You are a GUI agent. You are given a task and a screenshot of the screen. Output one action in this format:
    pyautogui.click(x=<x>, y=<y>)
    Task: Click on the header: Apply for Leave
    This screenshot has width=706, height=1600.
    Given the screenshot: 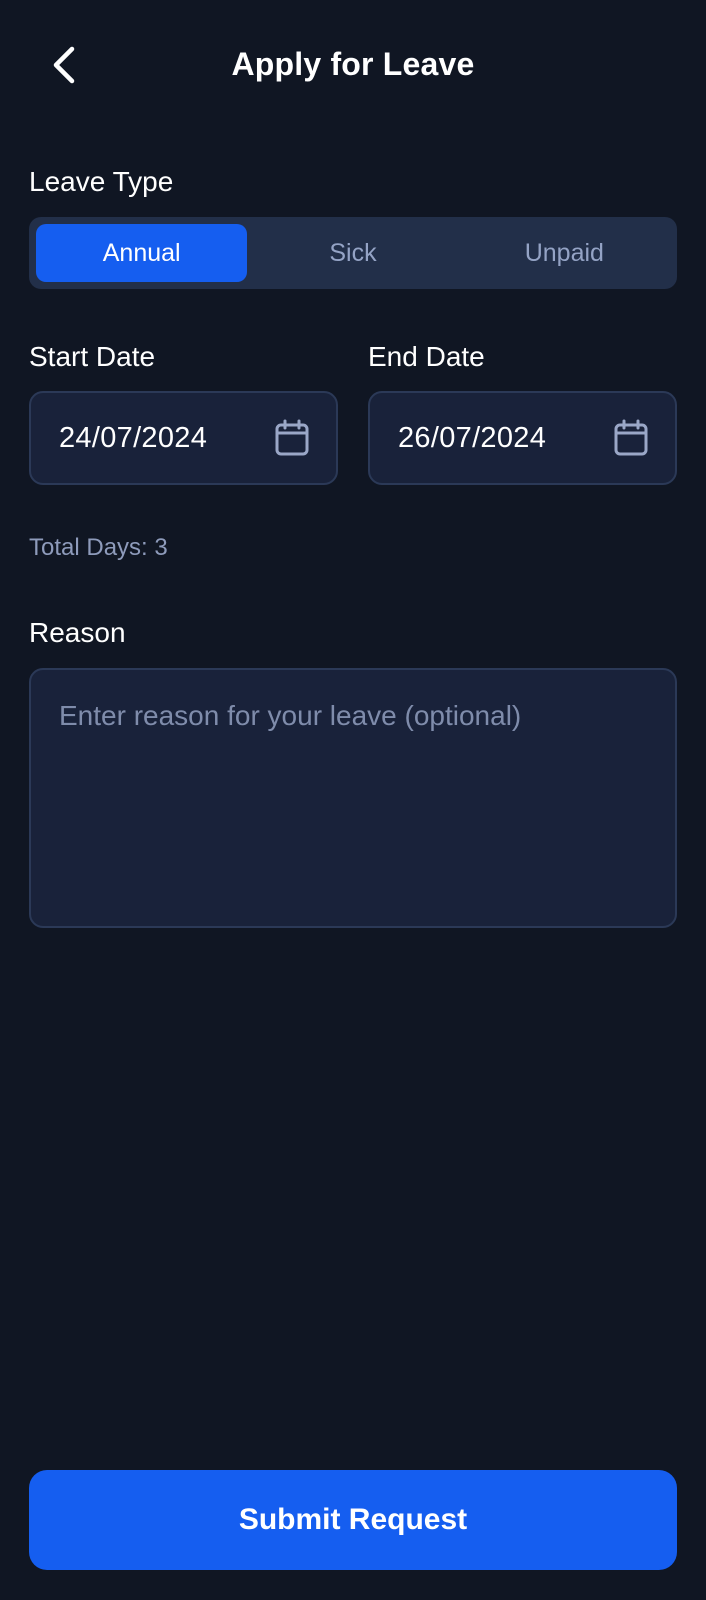 What is the action you would take?
    pyautogui.click(x=353, y=65)
    